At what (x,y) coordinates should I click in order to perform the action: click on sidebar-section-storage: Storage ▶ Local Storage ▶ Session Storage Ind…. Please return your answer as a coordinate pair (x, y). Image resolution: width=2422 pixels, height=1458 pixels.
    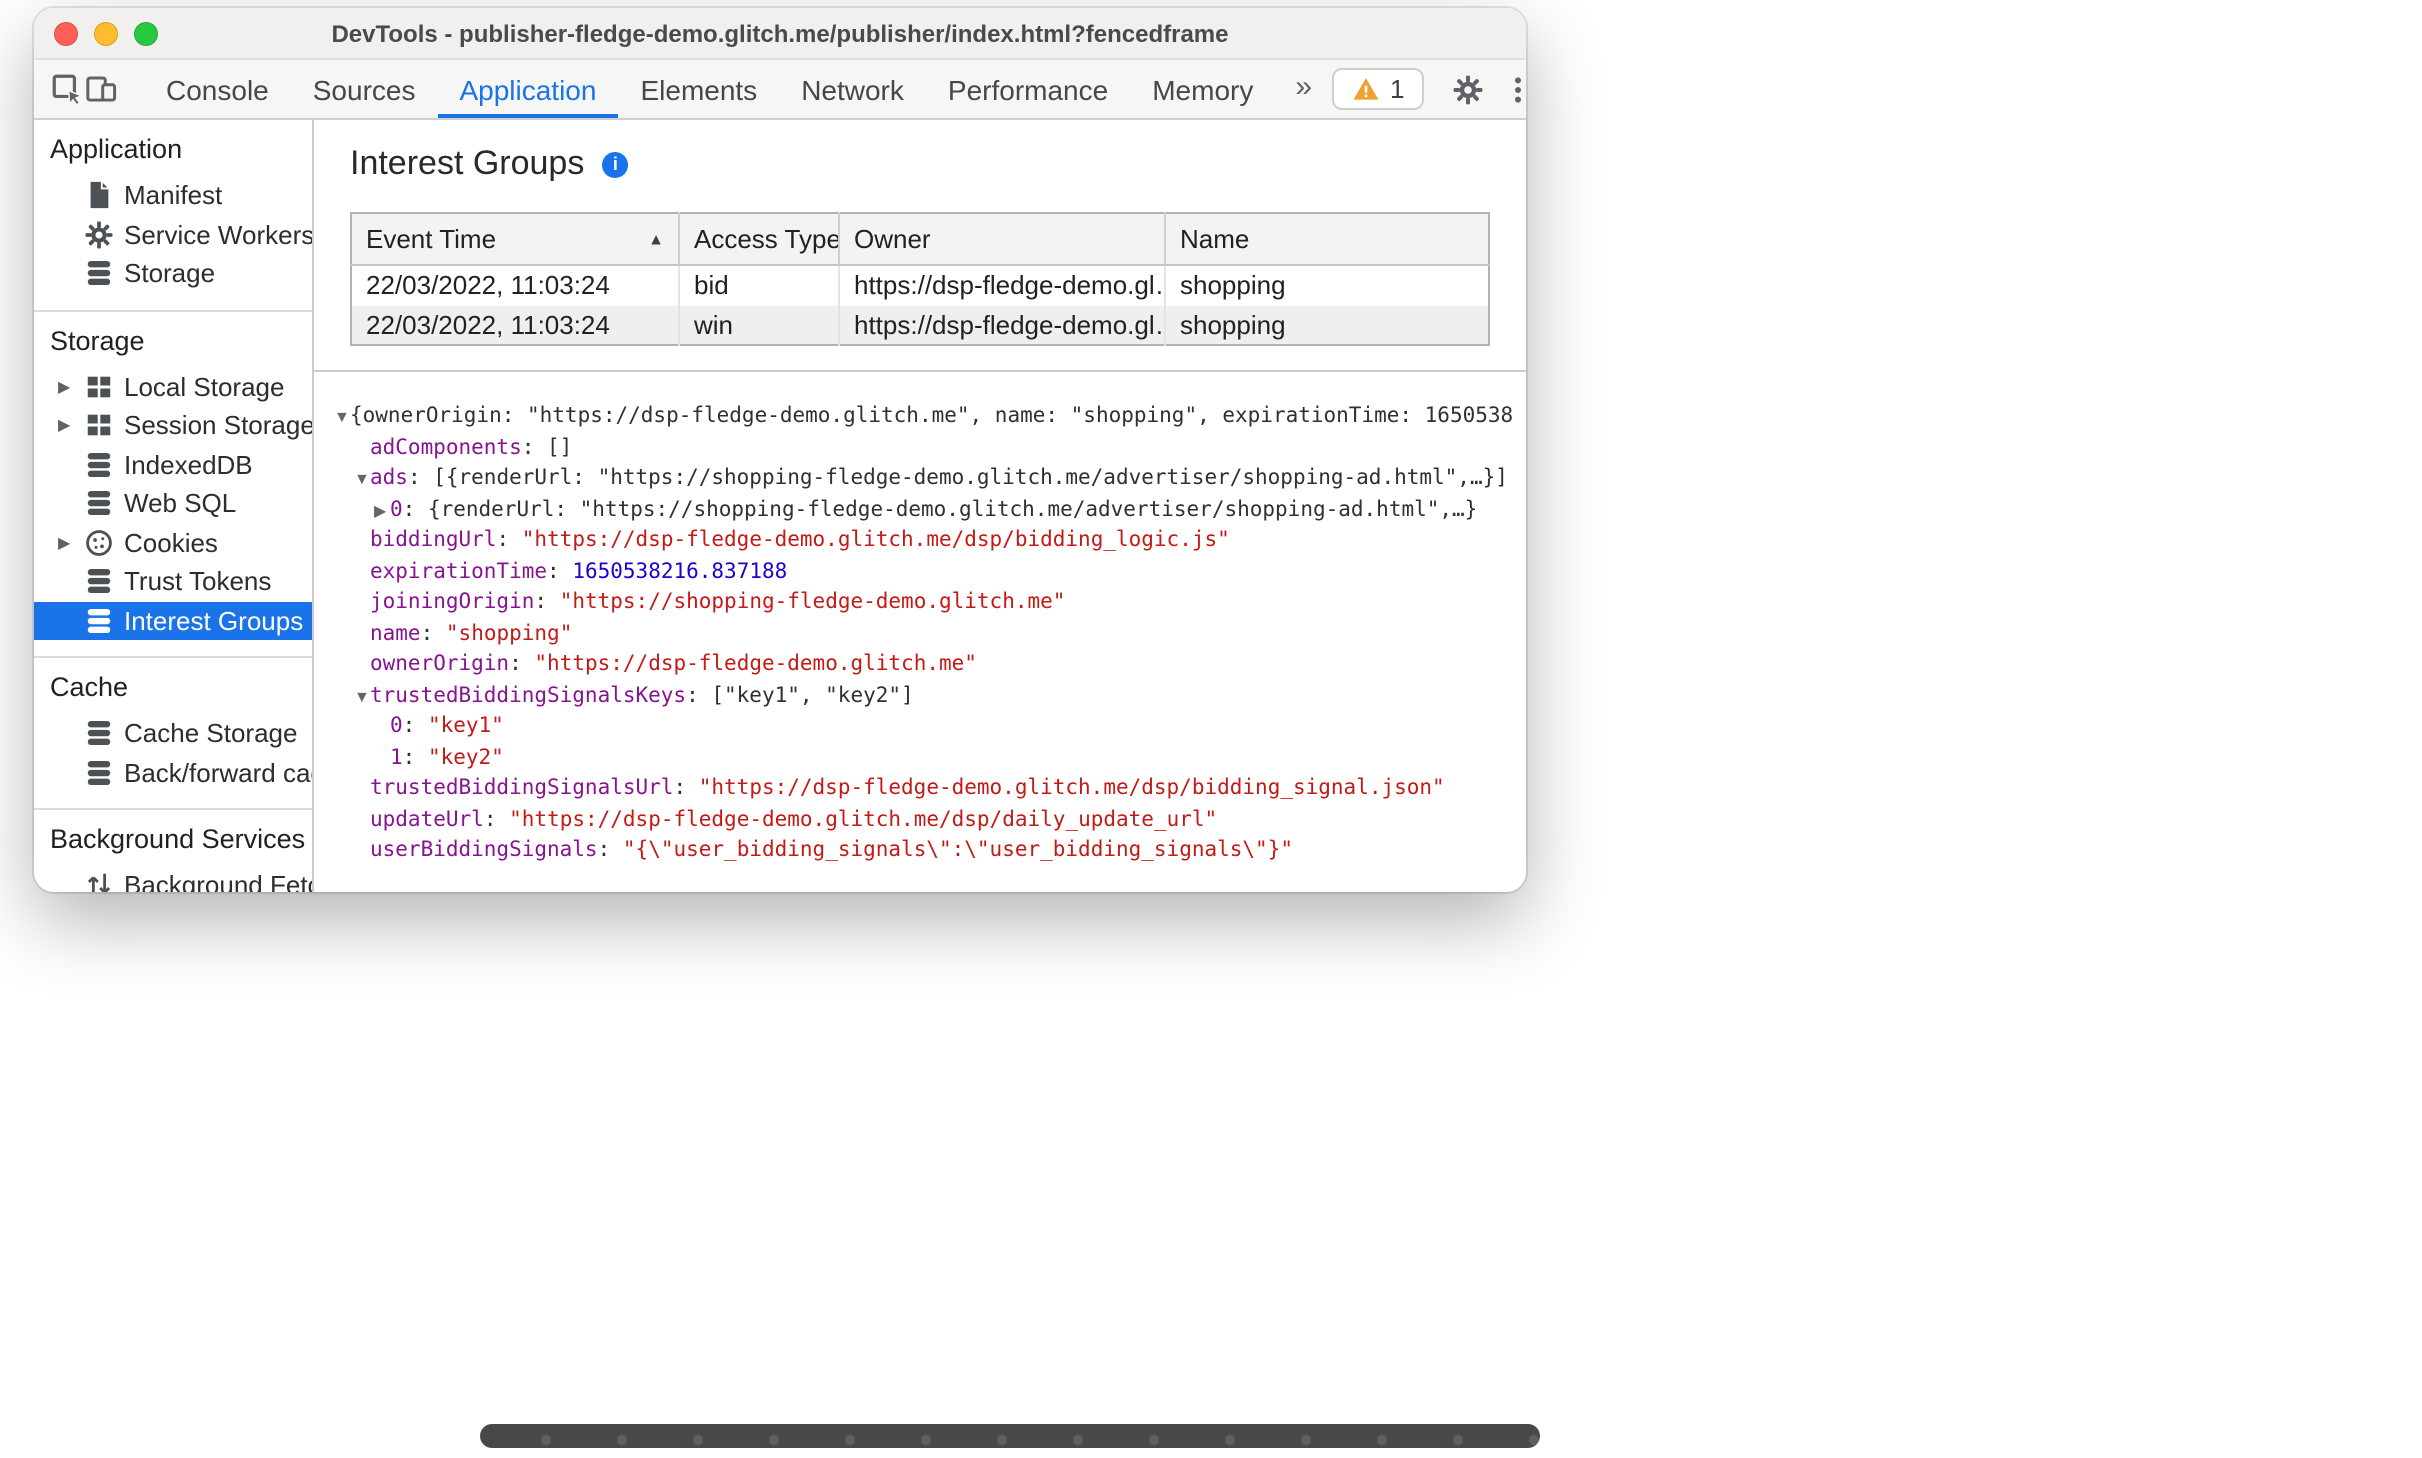
    Looking at the image, I should click on (173, 482).